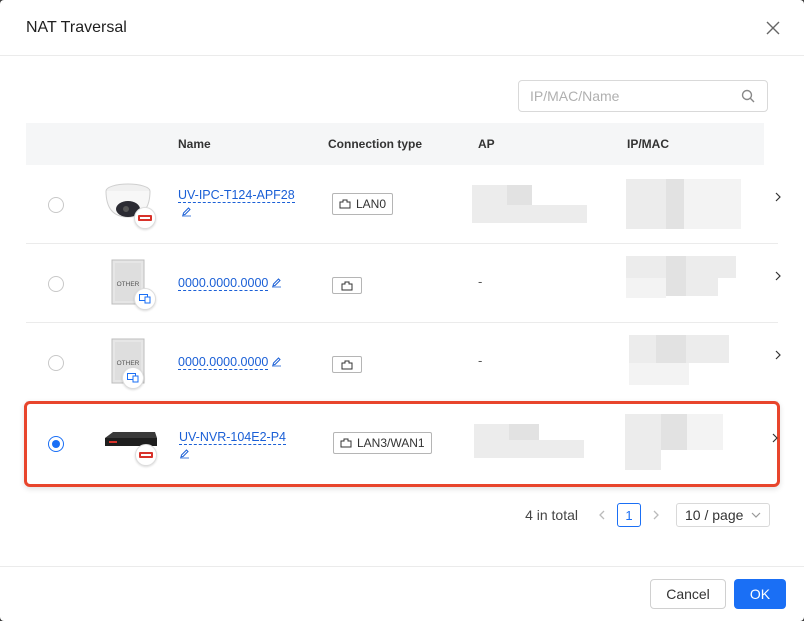  What do you see at coordinates (773, 28) in the screenshot?
I see `close-icon` at bounding box center [773, 28].